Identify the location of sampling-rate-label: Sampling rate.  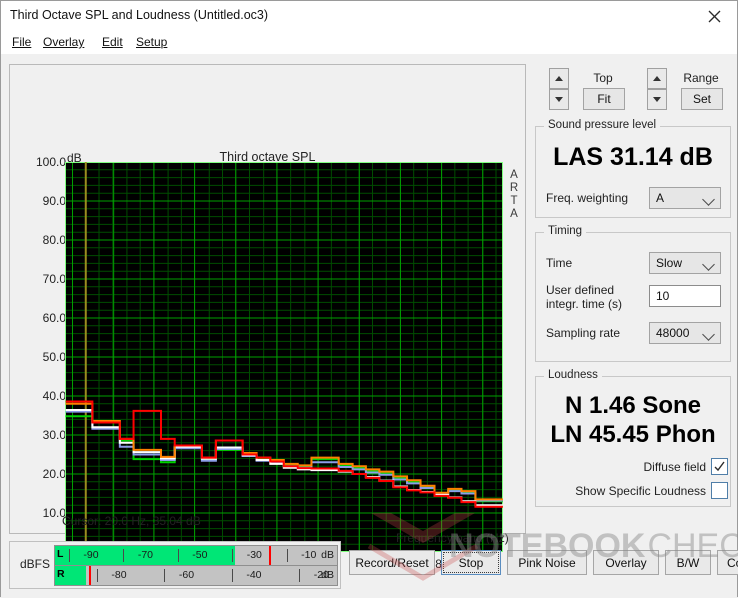
(583, 333).